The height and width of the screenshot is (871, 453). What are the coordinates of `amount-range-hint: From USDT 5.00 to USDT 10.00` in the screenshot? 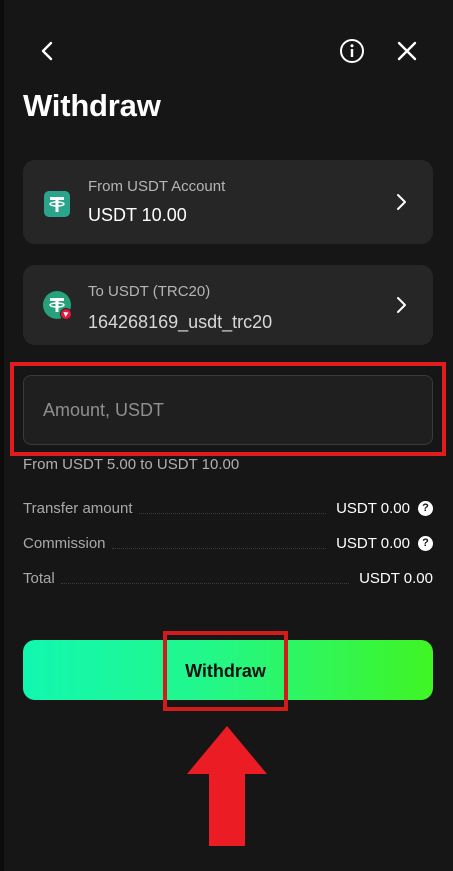 It's located at (131, 464).